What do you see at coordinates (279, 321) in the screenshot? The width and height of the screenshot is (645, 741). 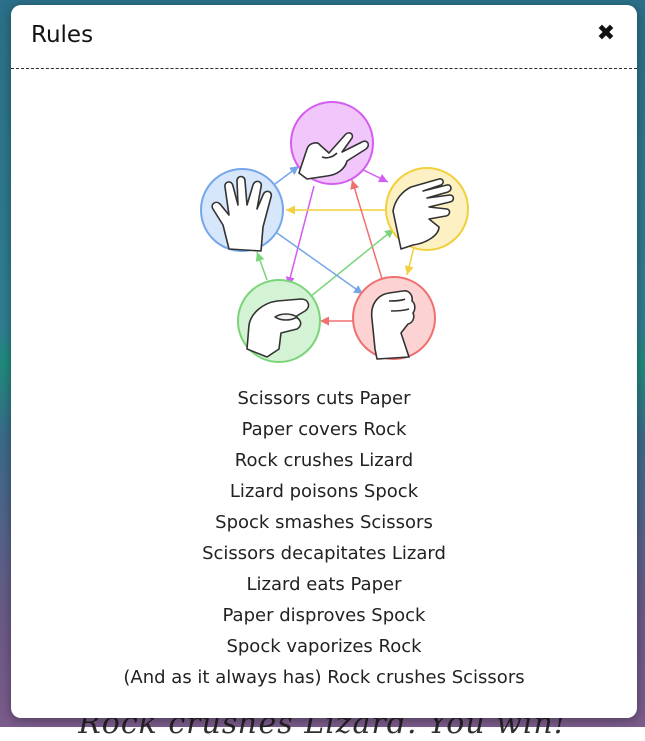 I see `lizard-gesture` at bounding box center [279, 321].